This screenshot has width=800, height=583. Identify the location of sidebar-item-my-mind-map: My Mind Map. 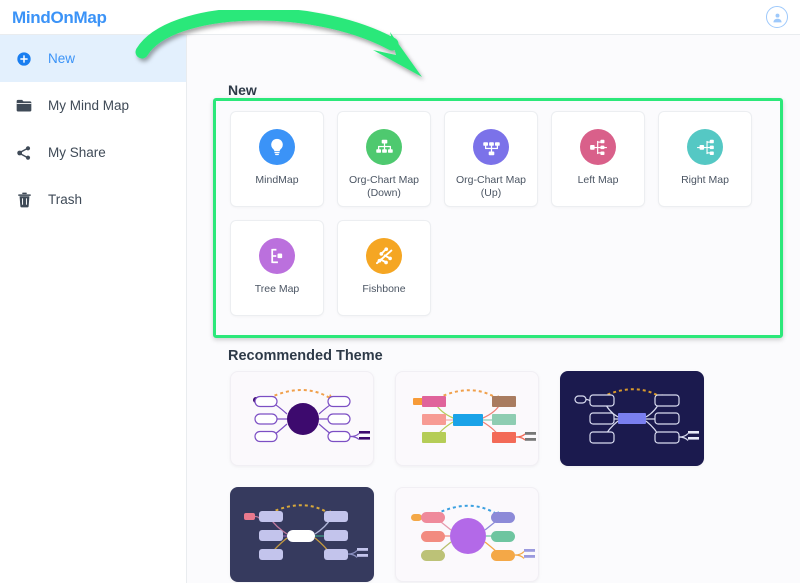
(93, 105).